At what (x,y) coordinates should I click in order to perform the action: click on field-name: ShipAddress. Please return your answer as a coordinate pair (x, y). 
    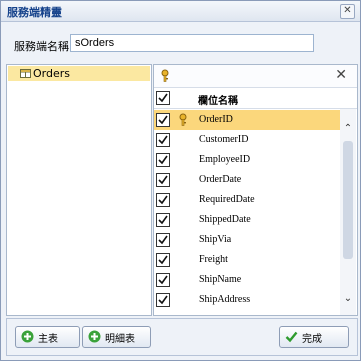
    Looking at the image, I should click on (225, 299).